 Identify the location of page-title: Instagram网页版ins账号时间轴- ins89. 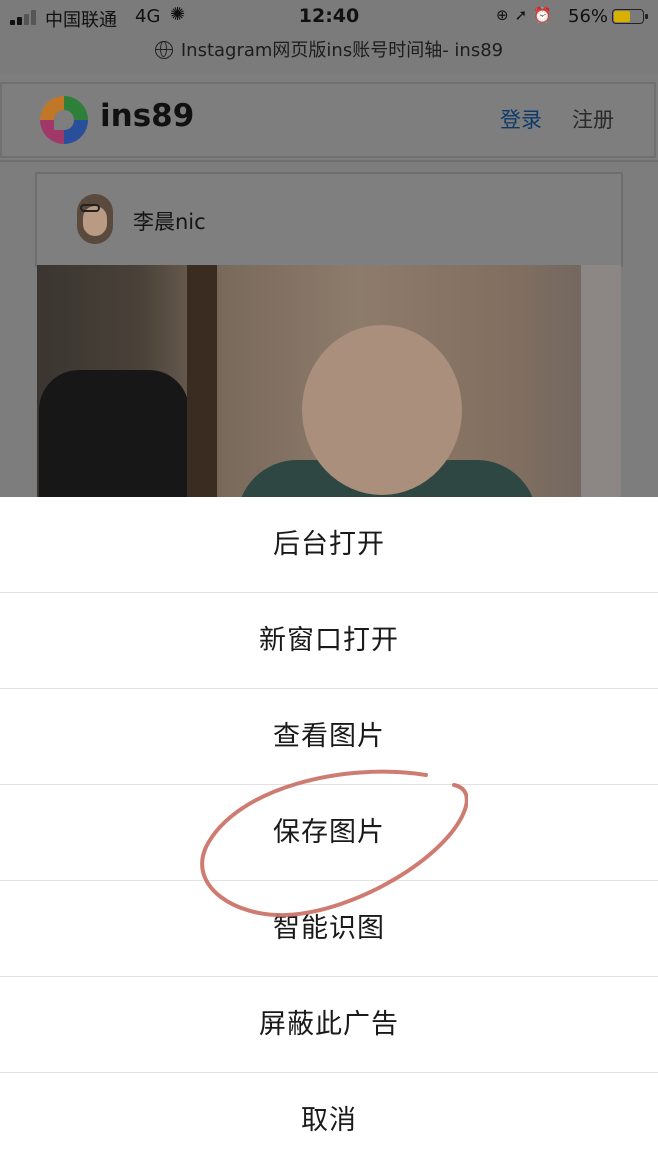
(342, 50).